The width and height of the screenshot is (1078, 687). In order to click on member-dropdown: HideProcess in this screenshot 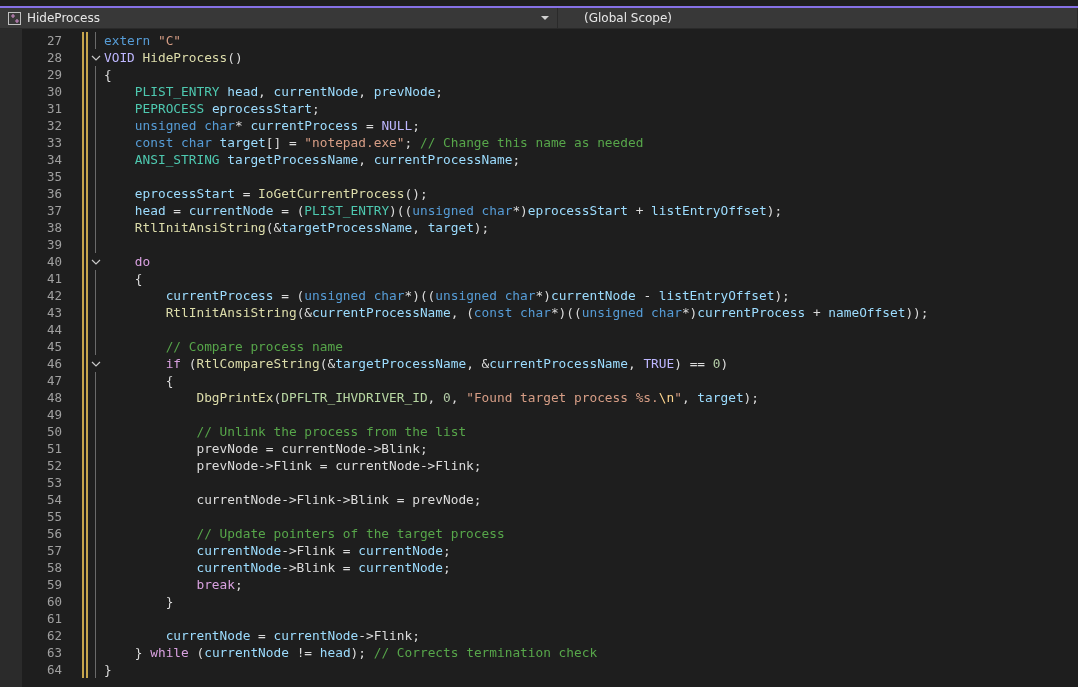, I will do `click(279, 18)`.